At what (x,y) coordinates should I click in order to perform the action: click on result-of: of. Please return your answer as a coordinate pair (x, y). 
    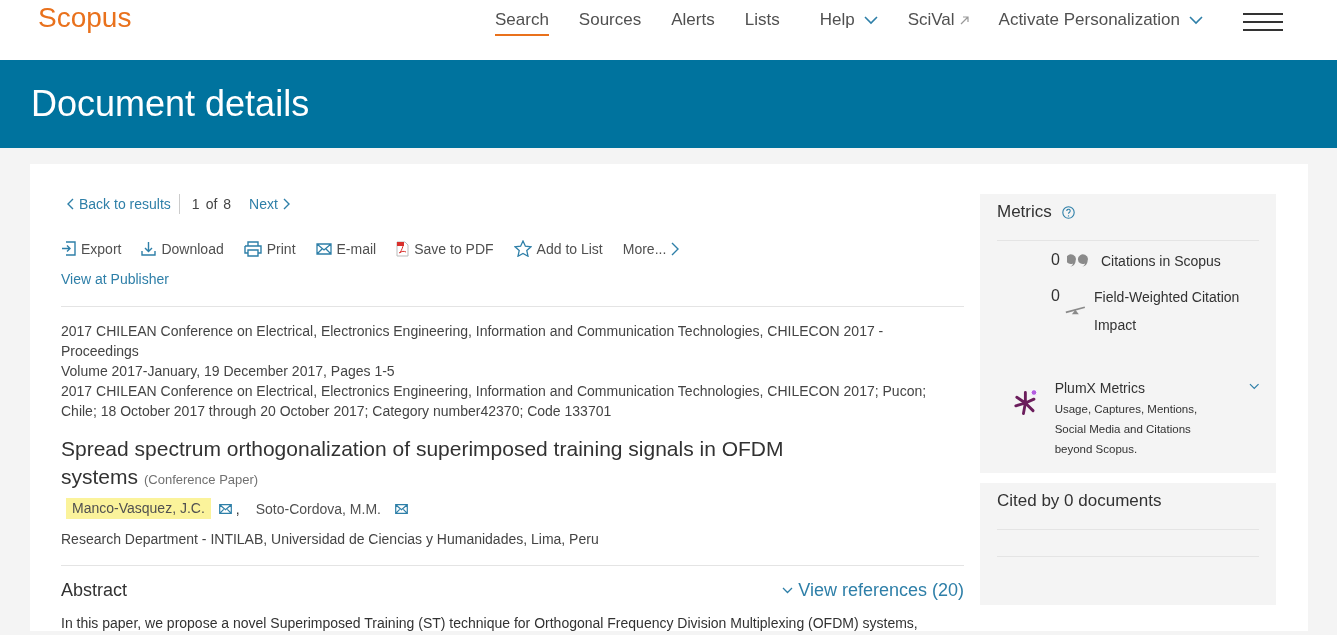
    Looking at the image, I should click on (211, 204).